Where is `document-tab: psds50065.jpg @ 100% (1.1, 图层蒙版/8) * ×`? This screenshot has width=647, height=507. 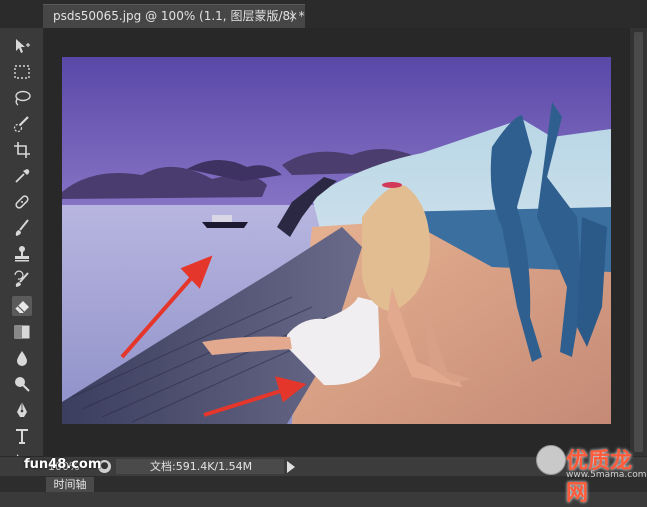 document-tab: psds50065.jpg @ 100% (1.1, 图层蒙版/8) * × is located at coordinates (174, 16).